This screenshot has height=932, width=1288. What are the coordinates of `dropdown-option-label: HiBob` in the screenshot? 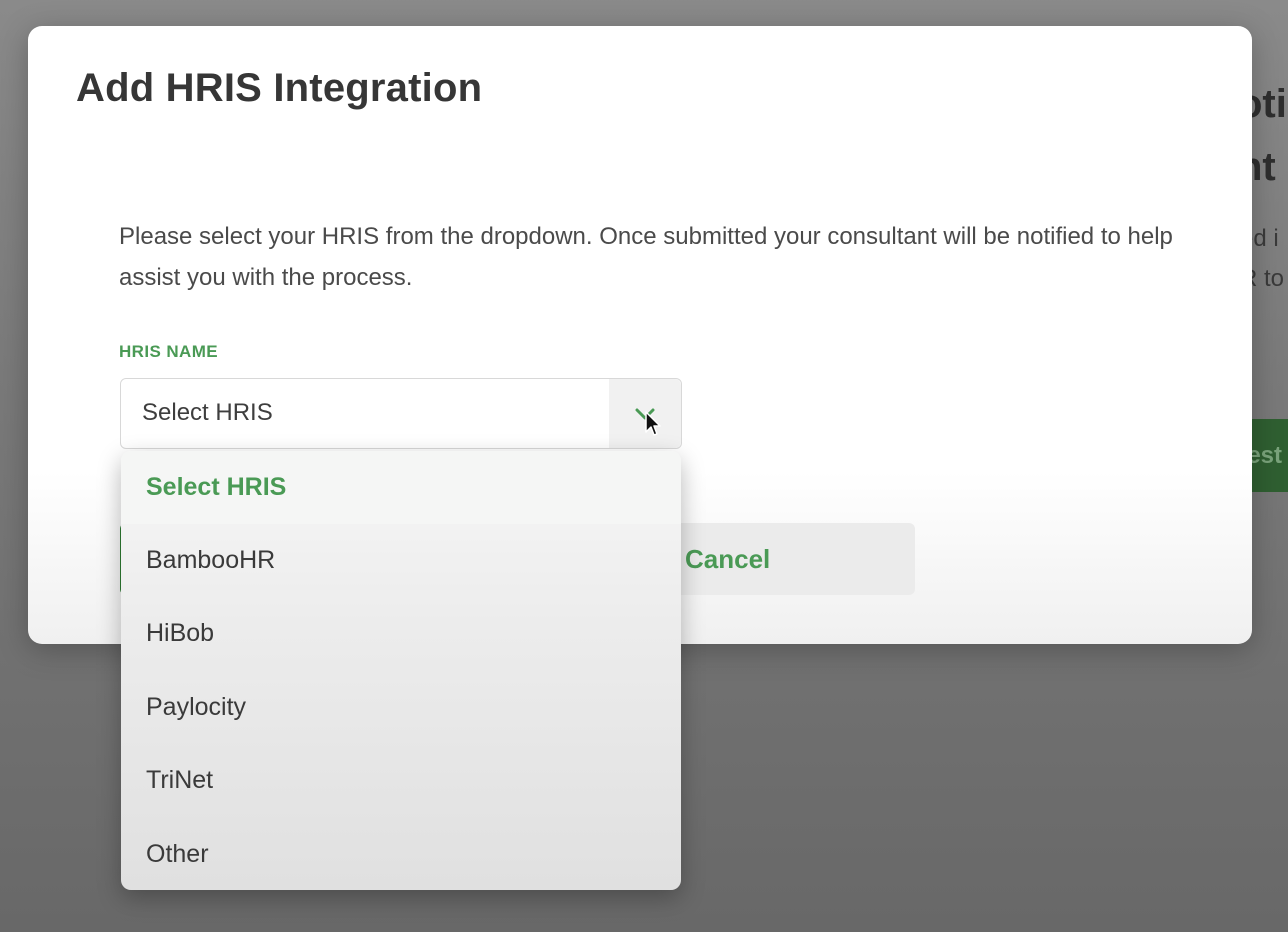 It's located at (180, 633).